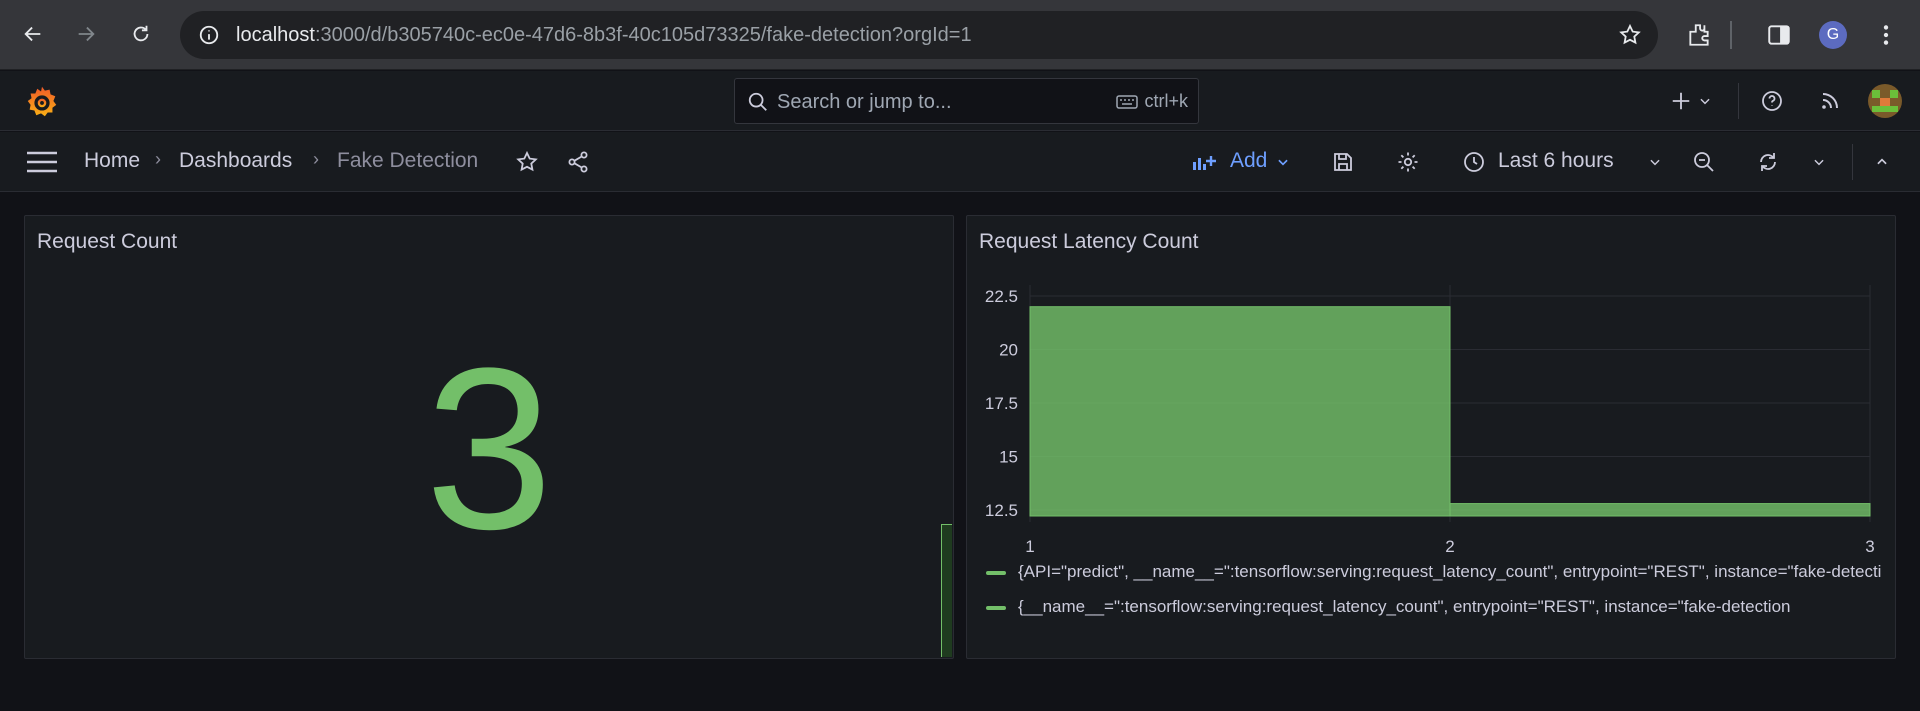 The height and width of the screenshot is (711, 1920). What do you see at coordinates (1556, 160) in the screenshot?
I see `time-range-label: Last 6 hours` at bounding box center [1556, 160].